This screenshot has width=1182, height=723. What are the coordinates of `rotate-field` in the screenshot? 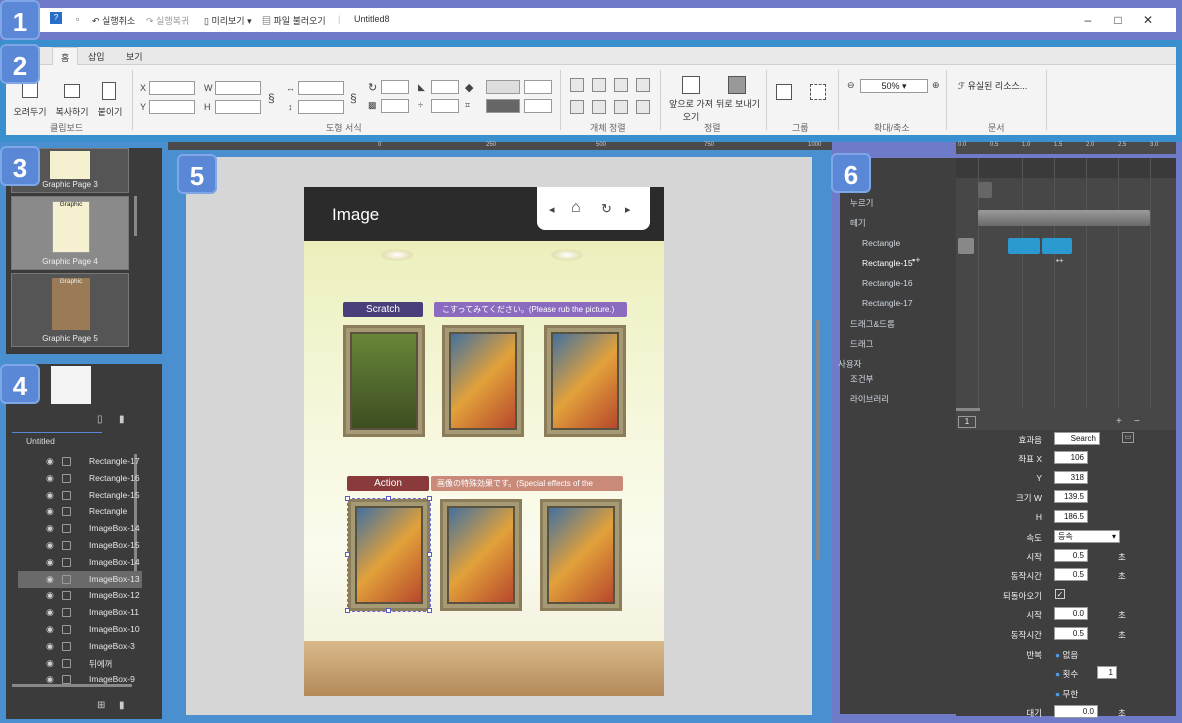 It's located at (395, 87).